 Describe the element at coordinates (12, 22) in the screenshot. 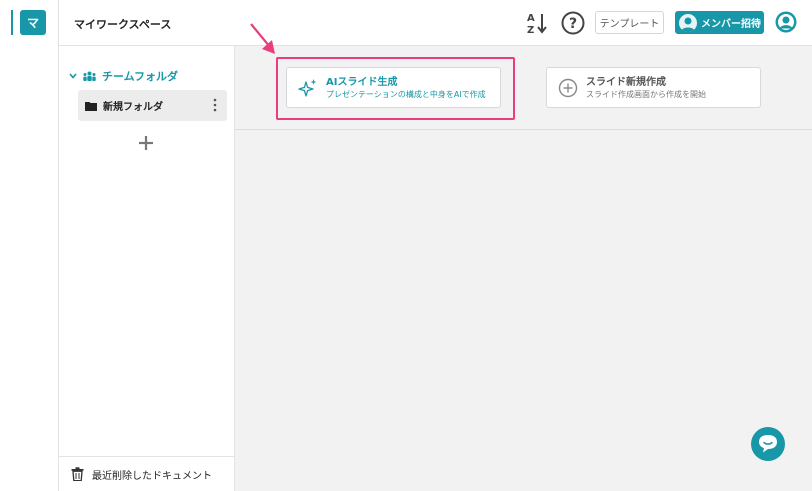

I see `active-indicator` at that location.